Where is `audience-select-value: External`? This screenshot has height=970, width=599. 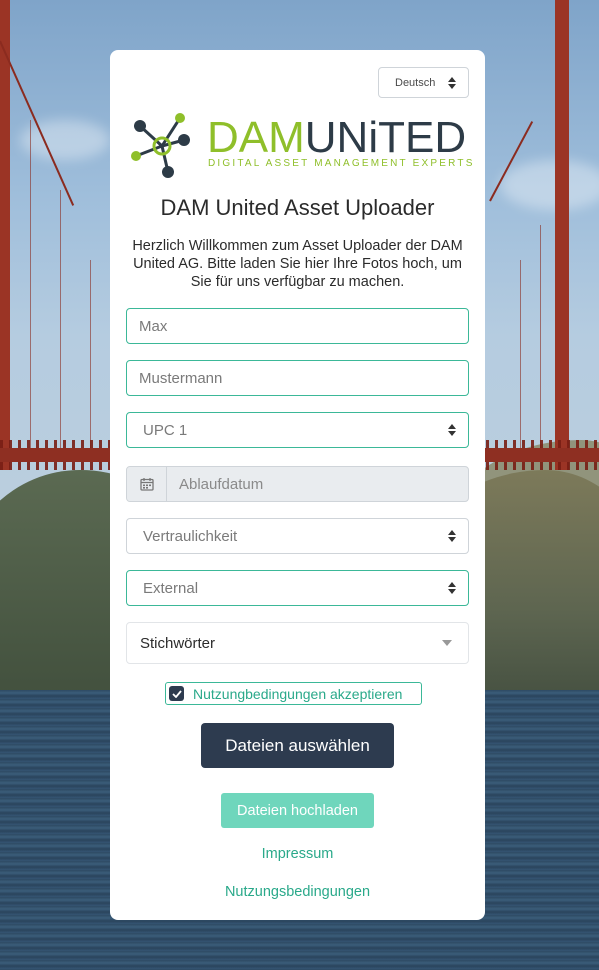
audience-select-value: External is located at coordinates (171, 588).